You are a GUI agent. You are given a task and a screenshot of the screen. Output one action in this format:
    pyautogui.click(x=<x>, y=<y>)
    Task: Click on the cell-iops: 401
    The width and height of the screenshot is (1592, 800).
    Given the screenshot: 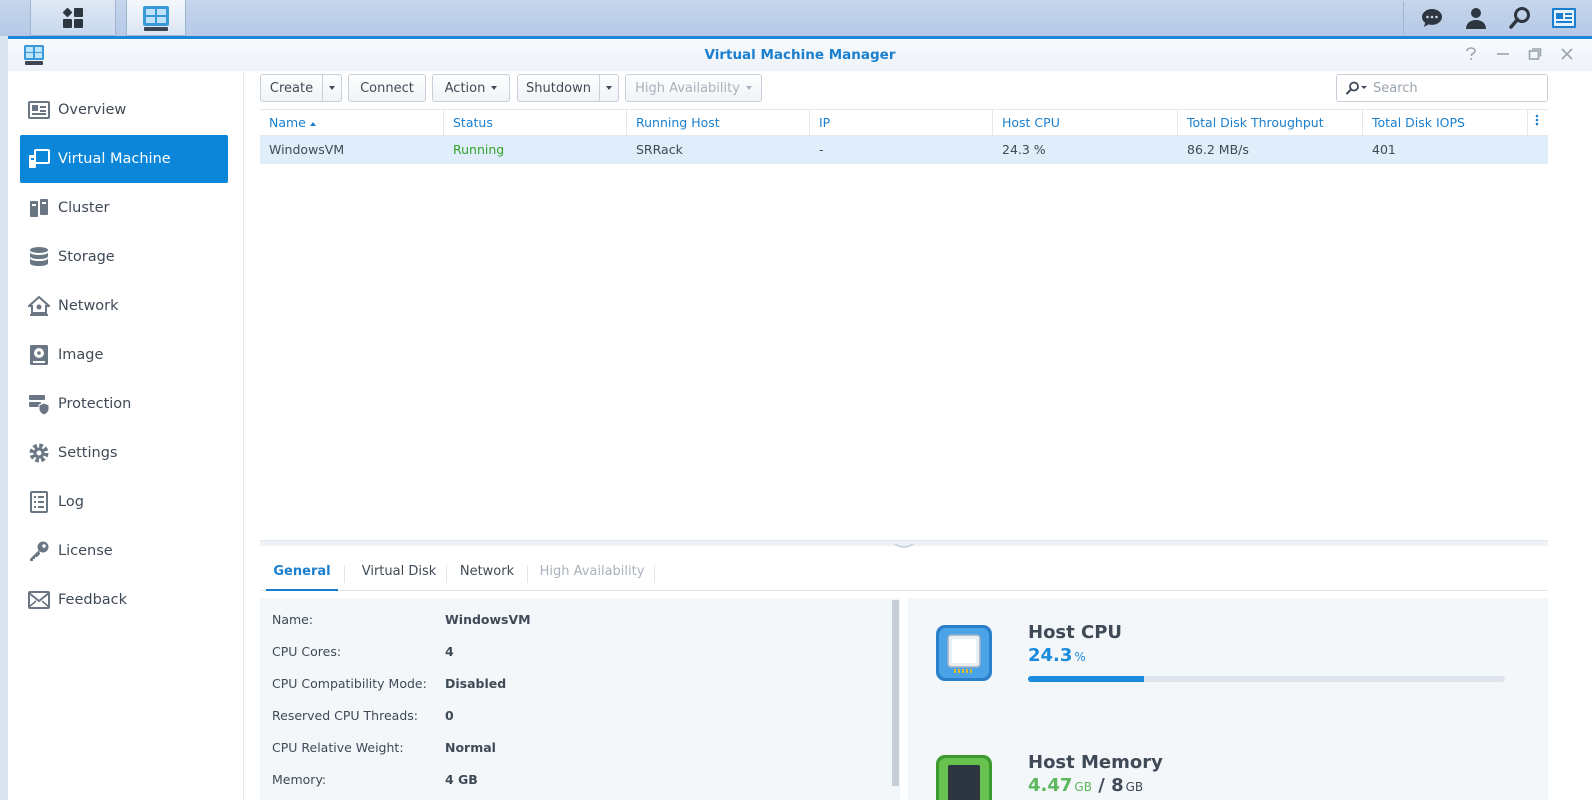 What is the action you would take?
    pyautogui.click(x=1384, y=149)
    